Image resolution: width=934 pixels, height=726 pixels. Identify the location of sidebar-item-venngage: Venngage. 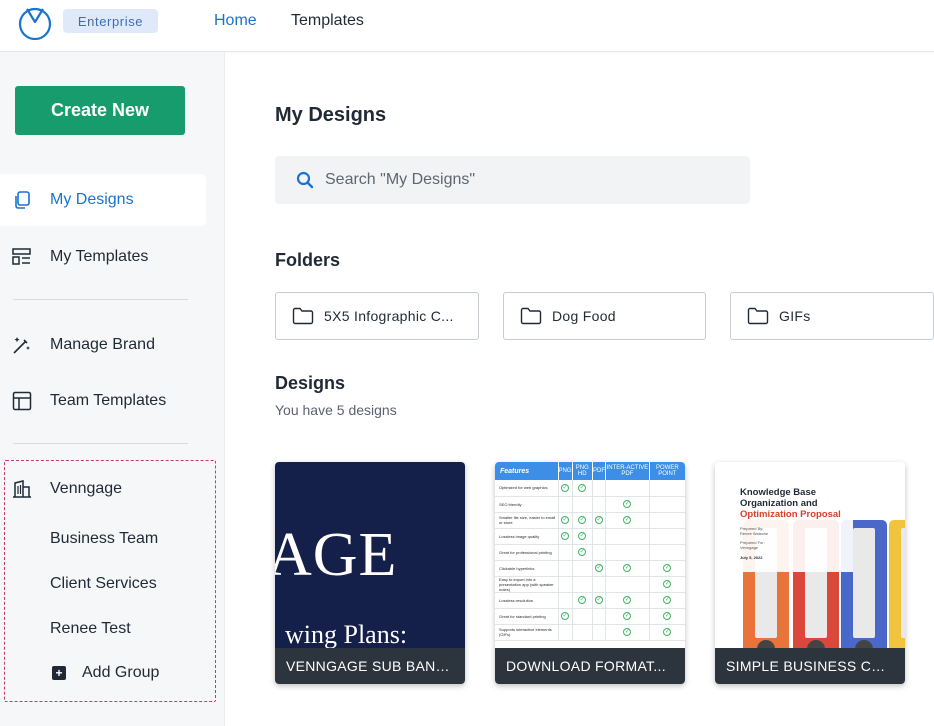
(103, 489).